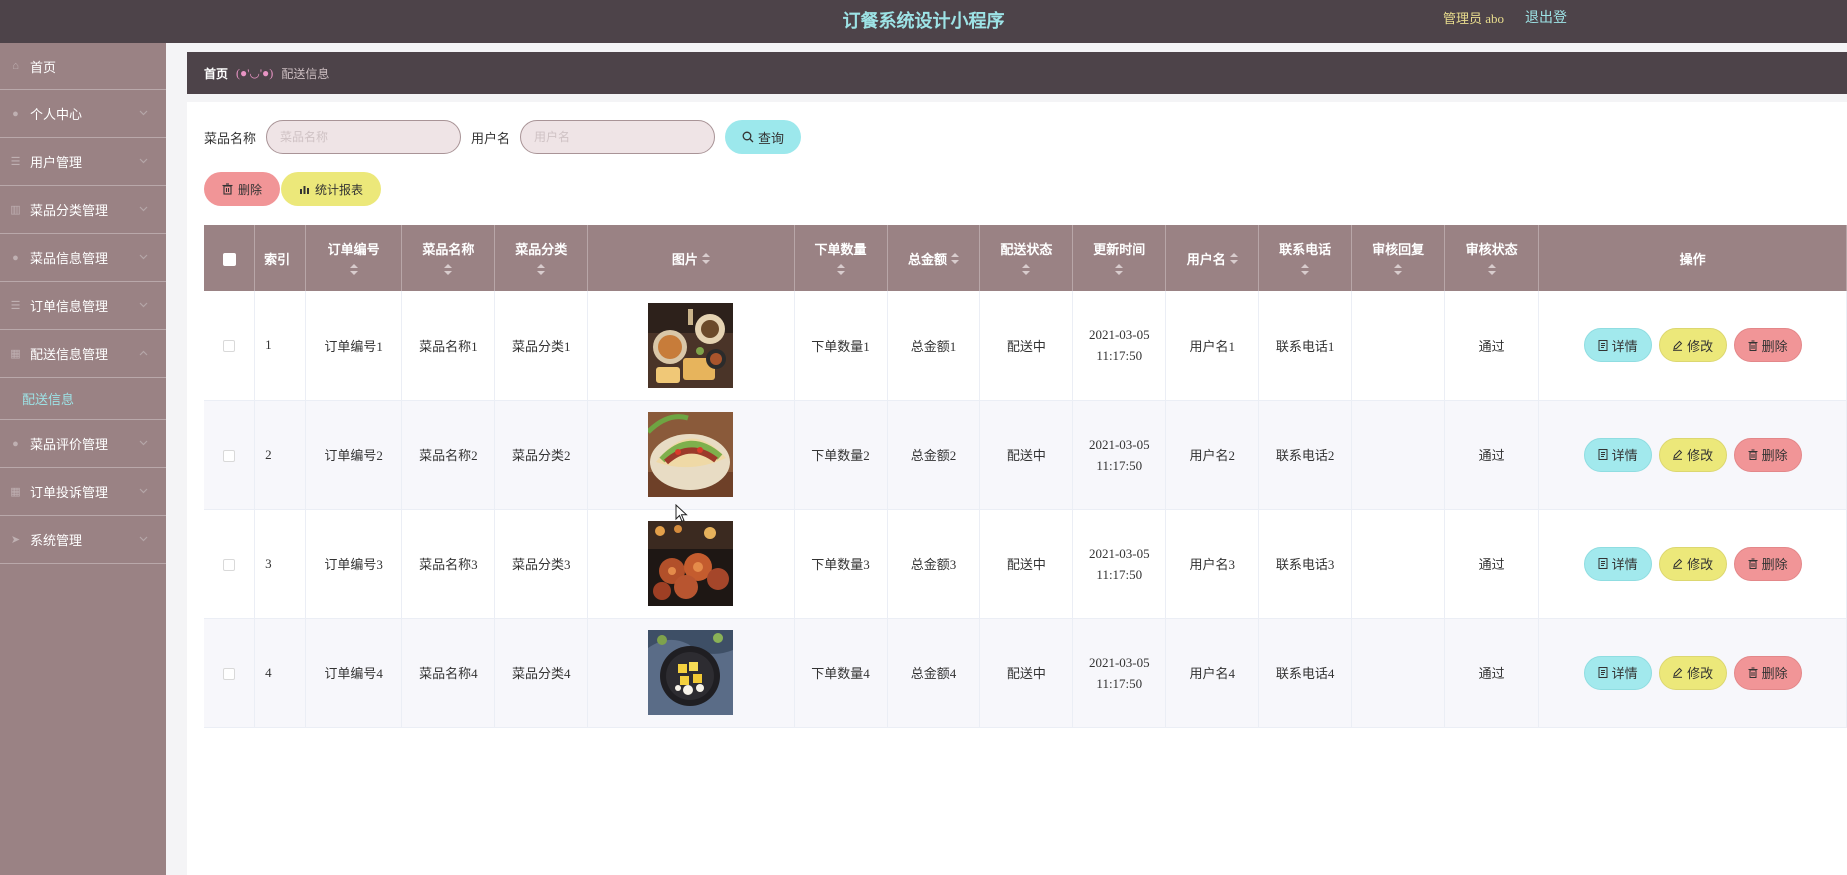 This screenshot has width=1847, height=875. I want to click on amount-cell: 总金额4, so click(934, 673).